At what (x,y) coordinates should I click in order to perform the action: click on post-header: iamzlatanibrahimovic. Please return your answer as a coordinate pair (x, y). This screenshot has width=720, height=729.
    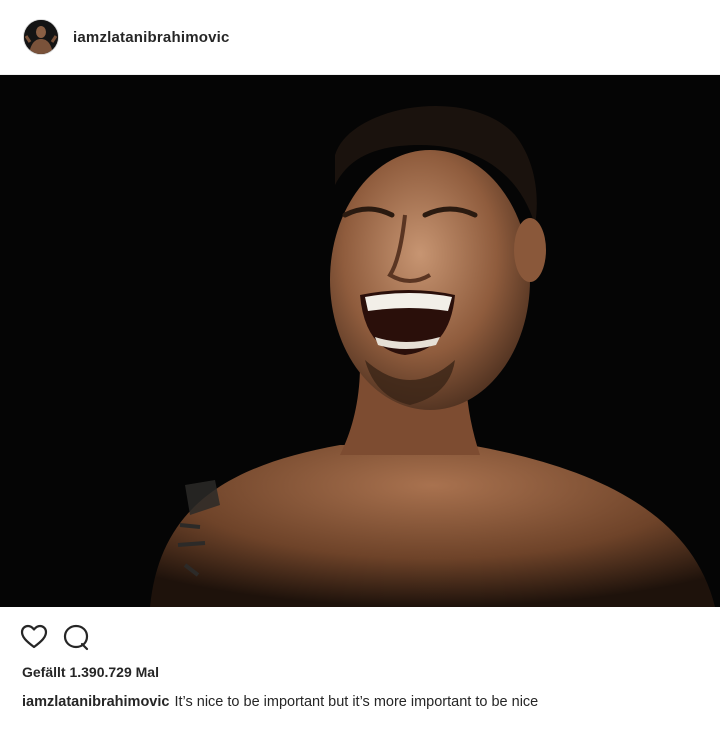
    Looking at the image, I should click on (360, 37).